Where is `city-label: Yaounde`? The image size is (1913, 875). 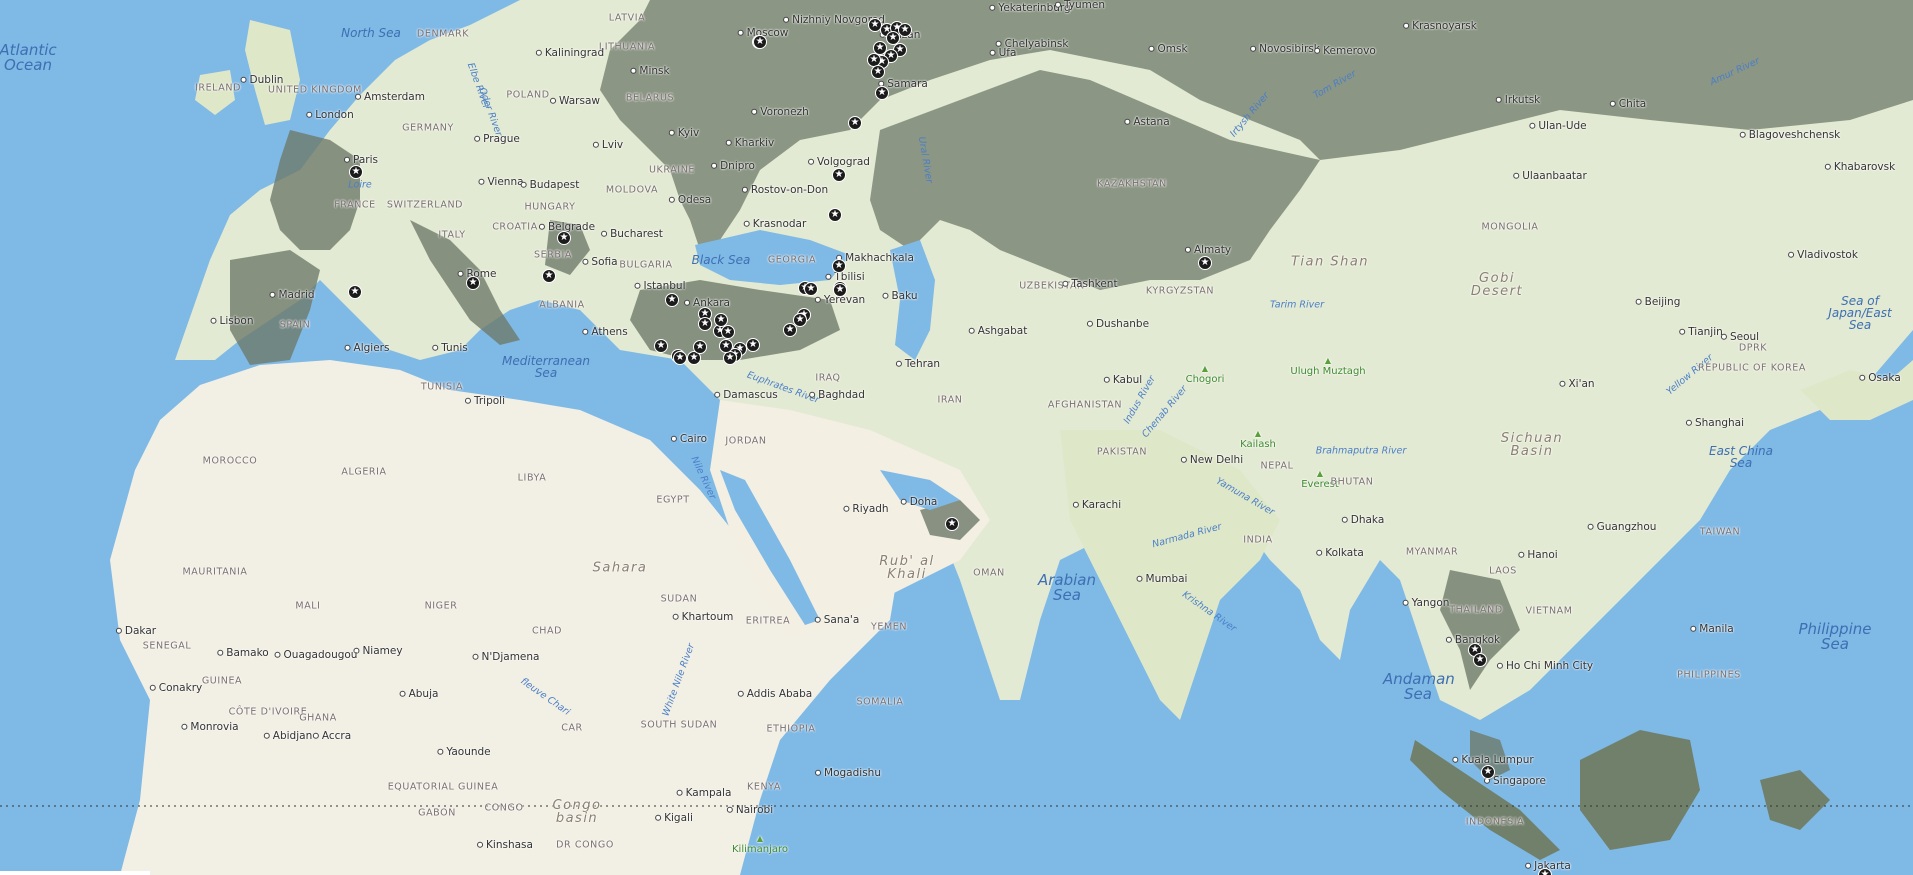
city-label: Yaounde is located at coordinates (463, 752).